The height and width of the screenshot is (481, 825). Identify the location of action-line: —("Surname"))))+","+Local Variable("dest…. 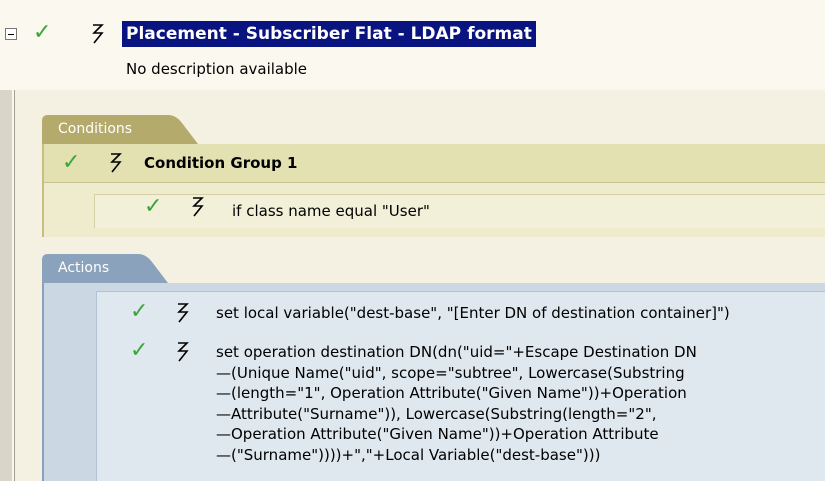
(408, 454).